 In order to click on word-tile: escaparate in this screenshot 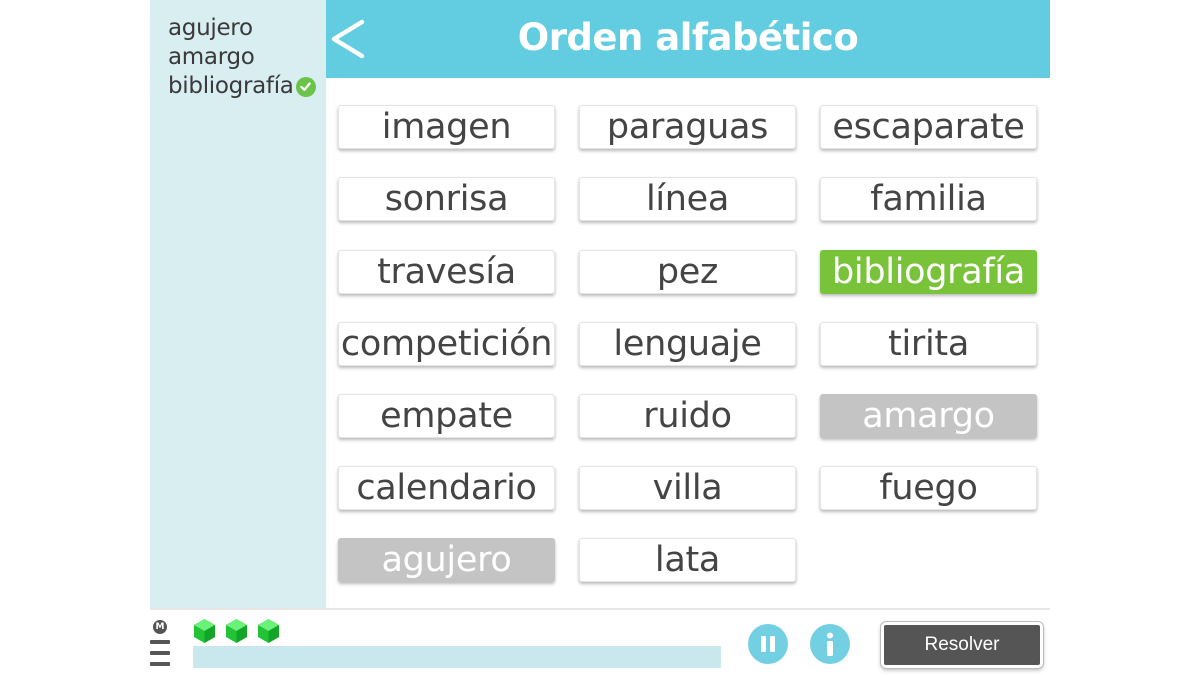, I will do `click(928, 127)`.